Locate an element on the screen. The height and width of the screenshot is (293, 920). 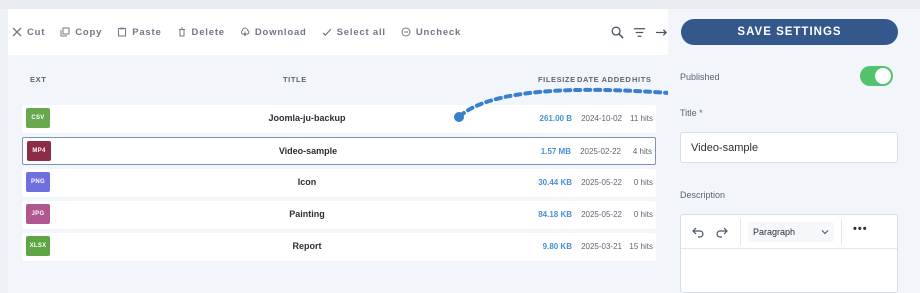
copy-button: Copy is located at coordinates (81, 32).